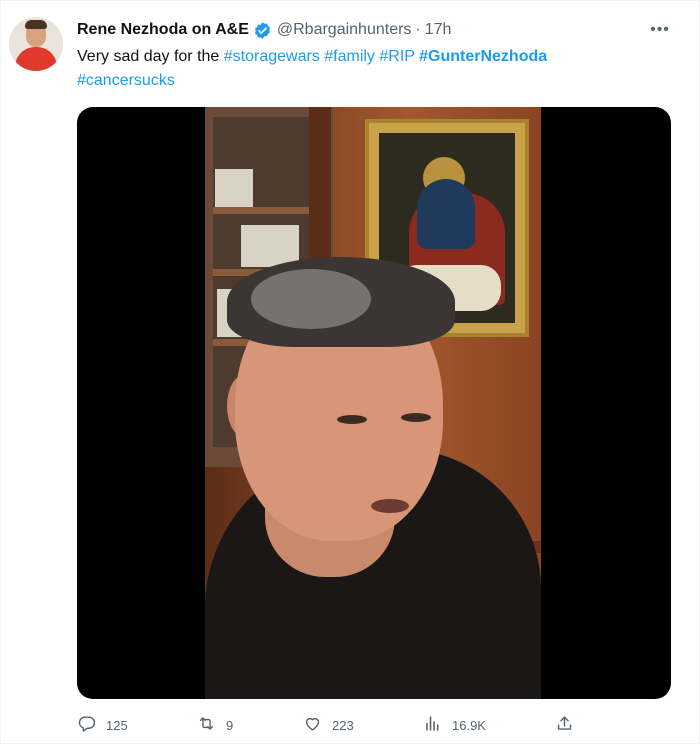 Image resolution: width=700 pixels, height=744 pixels. Describe the element at coordinates (390, 506) in the screenshot. I see `person-mouth` at that location.